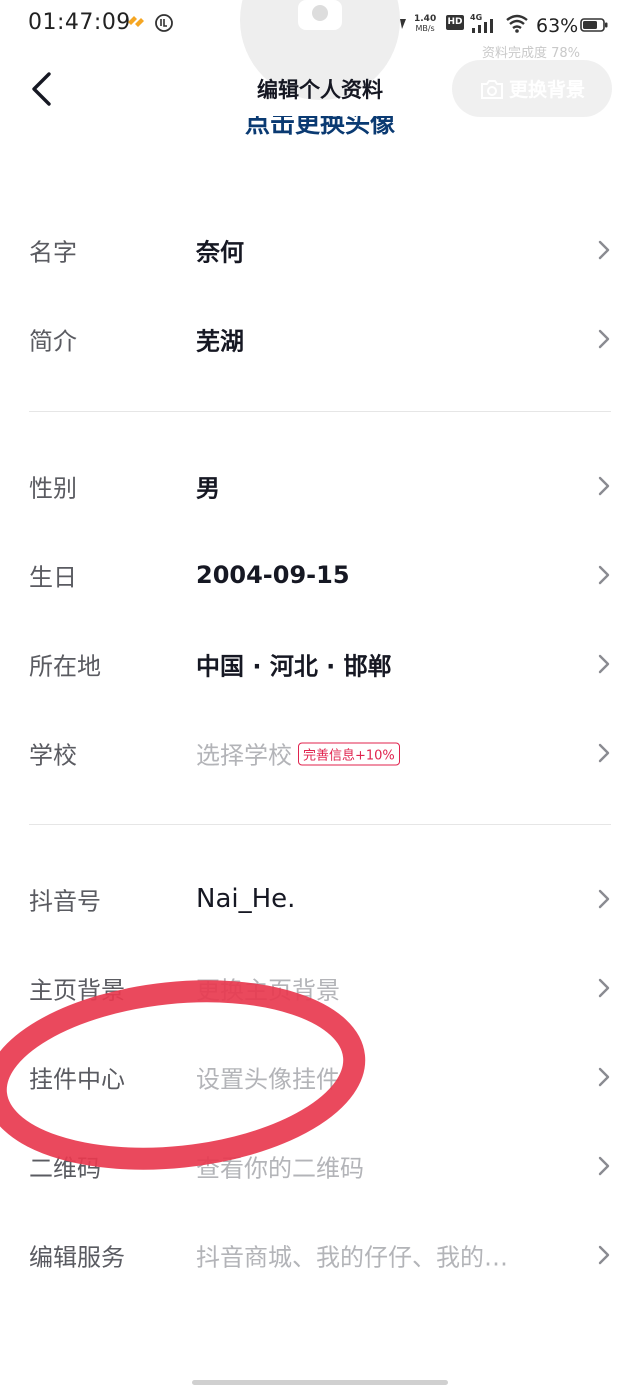  I want to click on row-pendant-center: 挂件中心 设置头像挂件, so click(320, 1077).